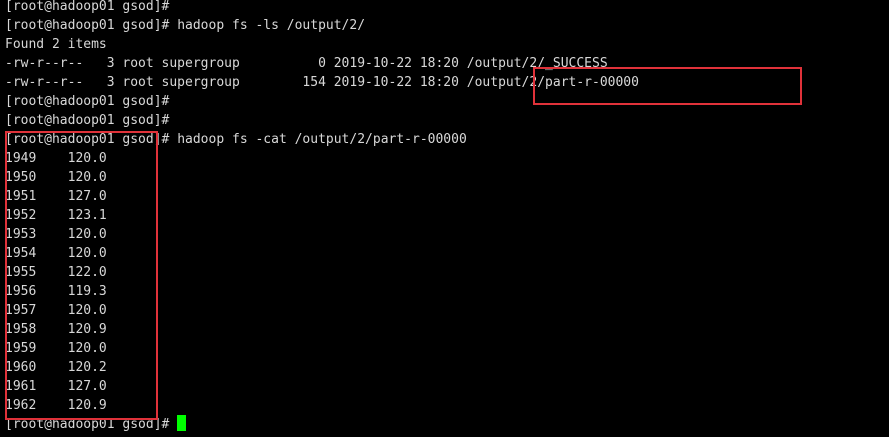  What do you see at coordinates (21, 272) in the screenshot?
I see `result-year: 1955` at bounding box center [21, 272].